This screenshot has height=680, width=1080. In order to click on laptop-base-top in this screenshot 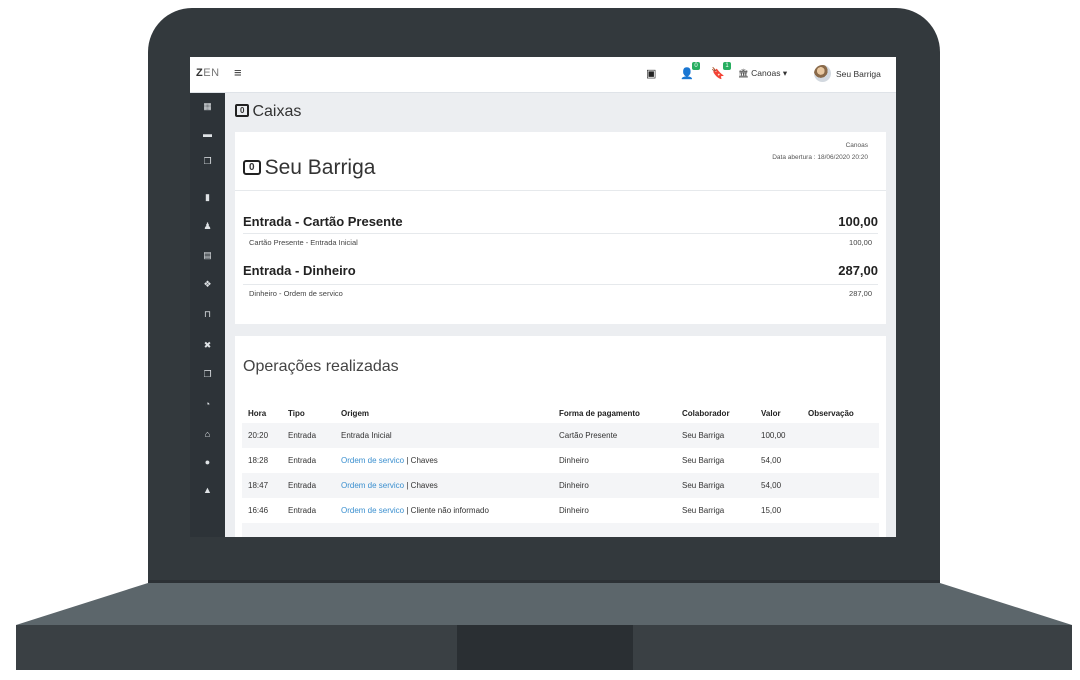, I will do `click(544, 604)`.